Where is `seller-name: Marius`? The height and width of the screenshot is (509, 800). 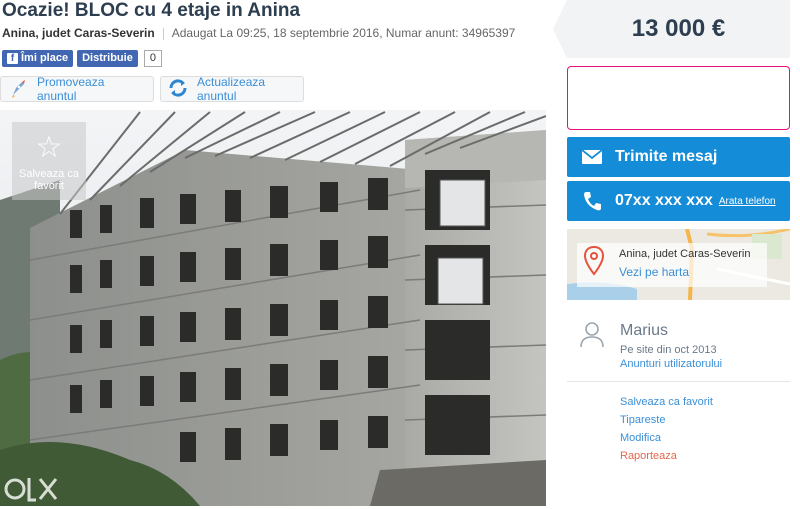 seller-name: Marius is located at coordinates (644, 330).